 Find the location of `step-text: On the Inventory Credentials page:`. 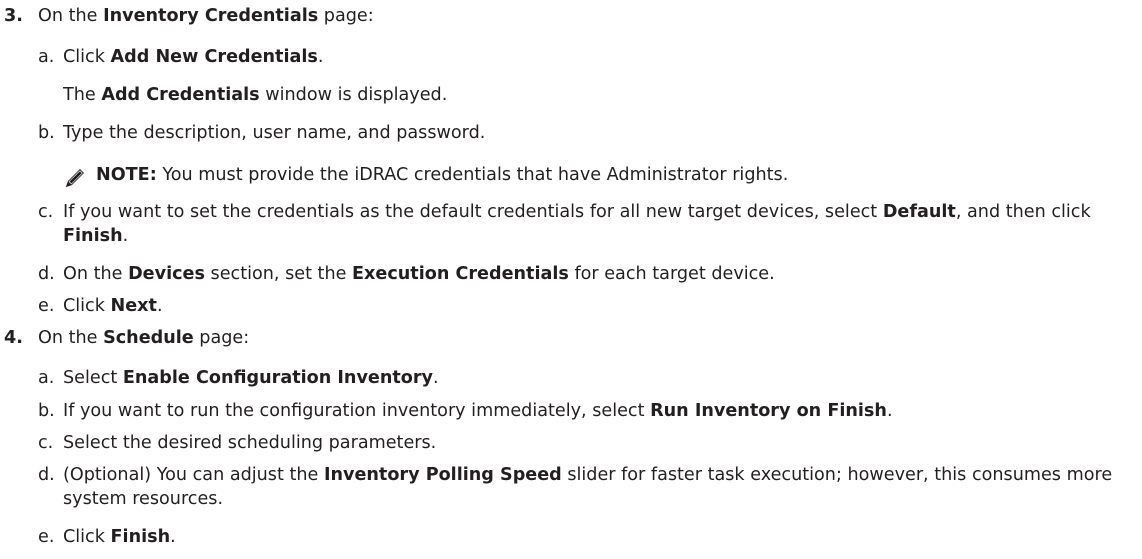

step-text: On the Inventory Credentials page: is located at coordinates (206, 16).